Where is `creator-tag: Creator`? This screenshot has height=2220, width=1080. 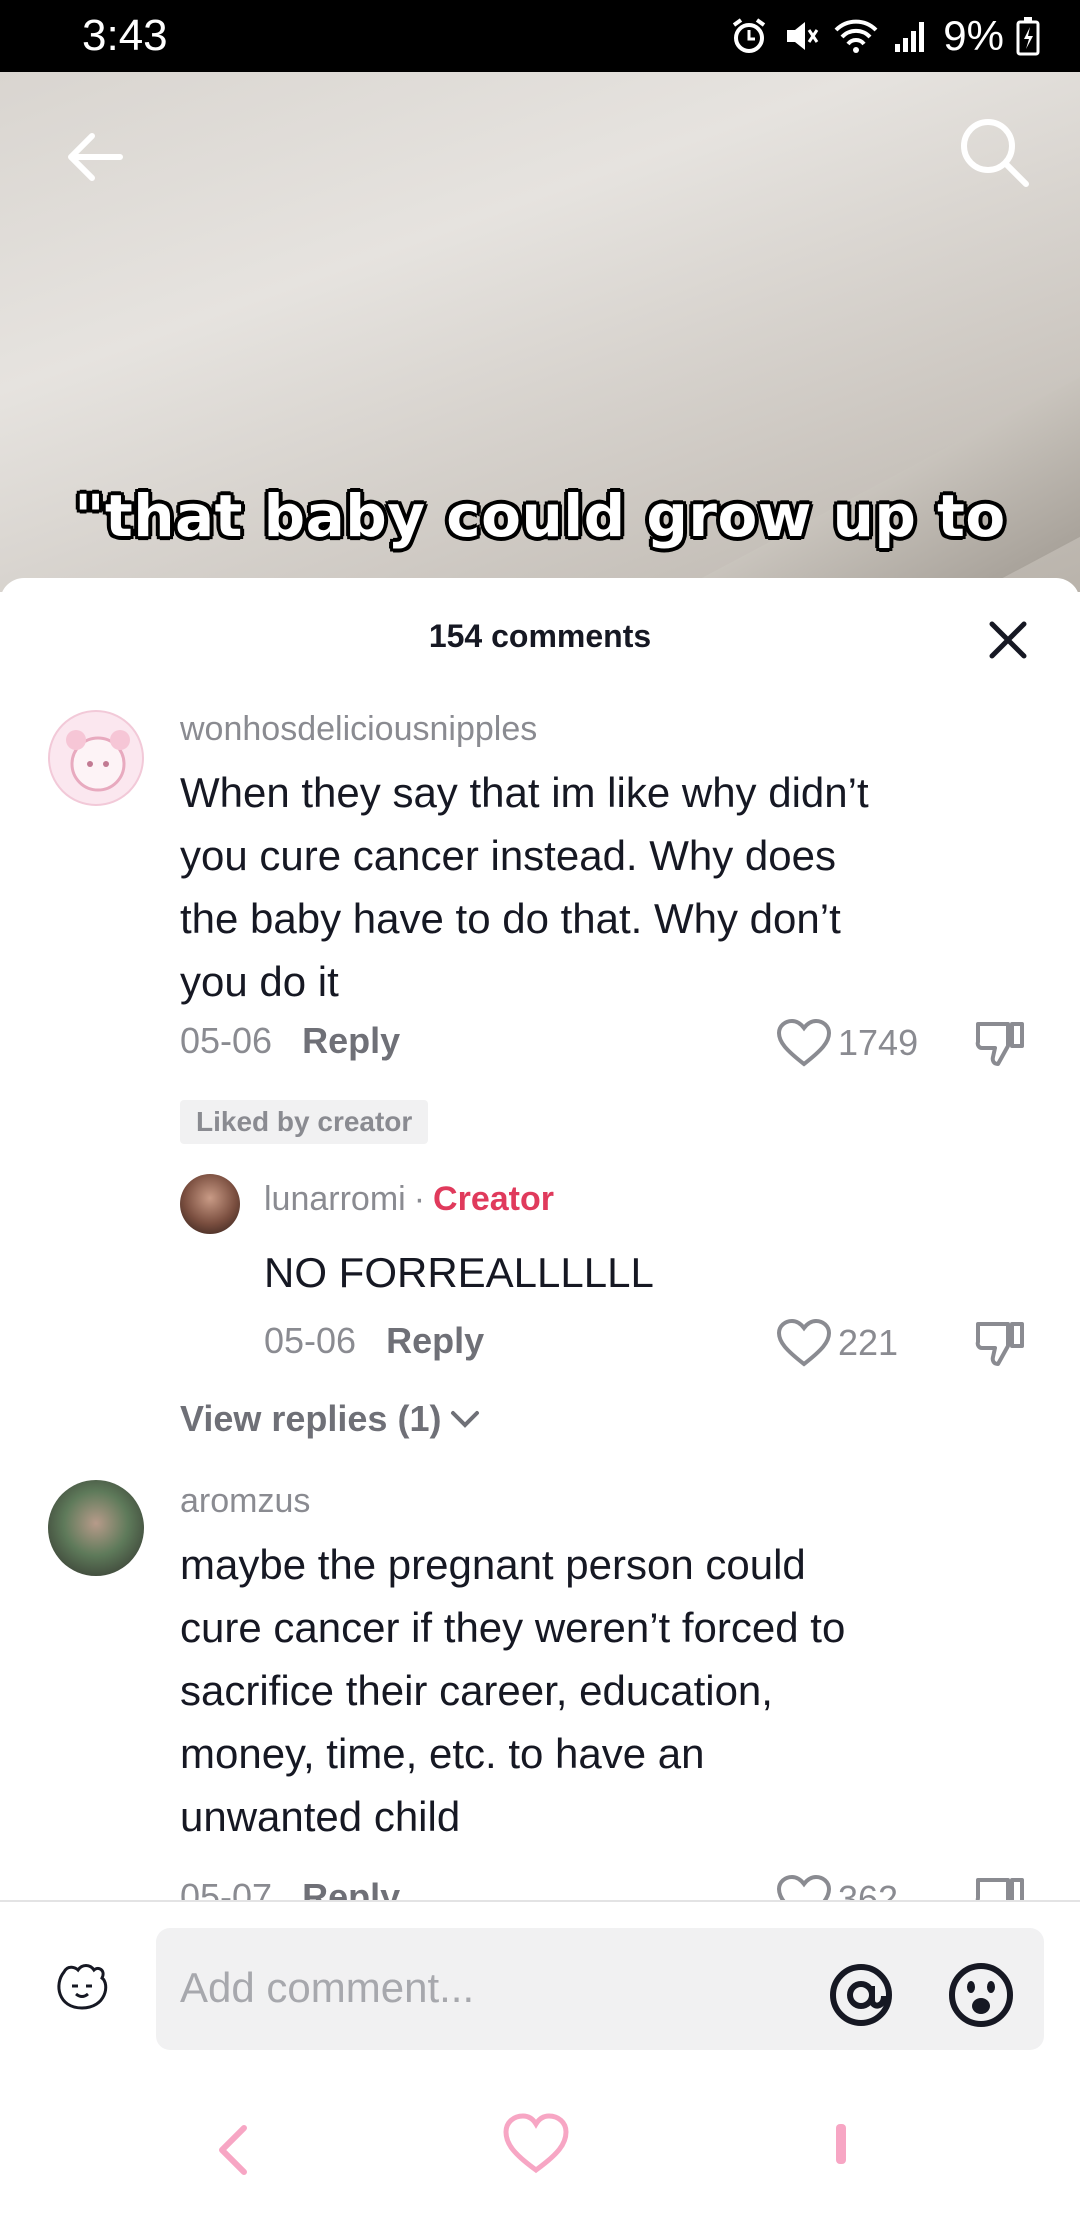
creator-tag: Creator is located at coordinates (493, 1199).